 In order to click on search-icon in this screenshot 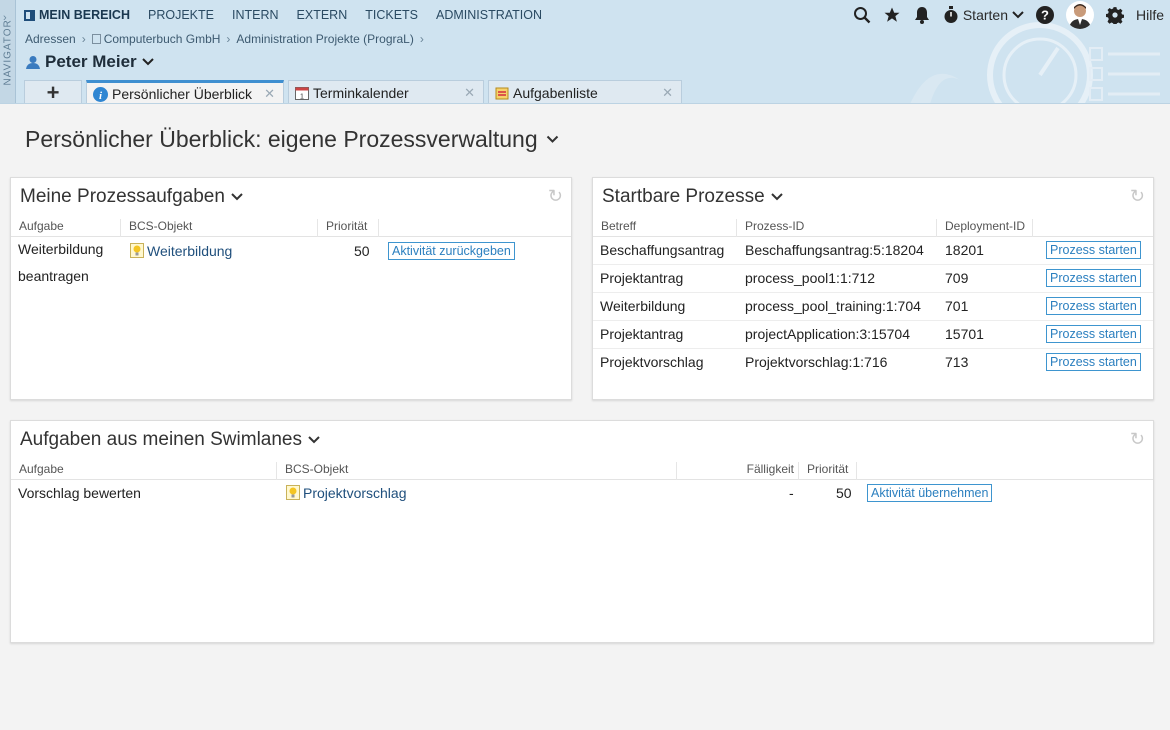, I will do `click(862, 15)`.